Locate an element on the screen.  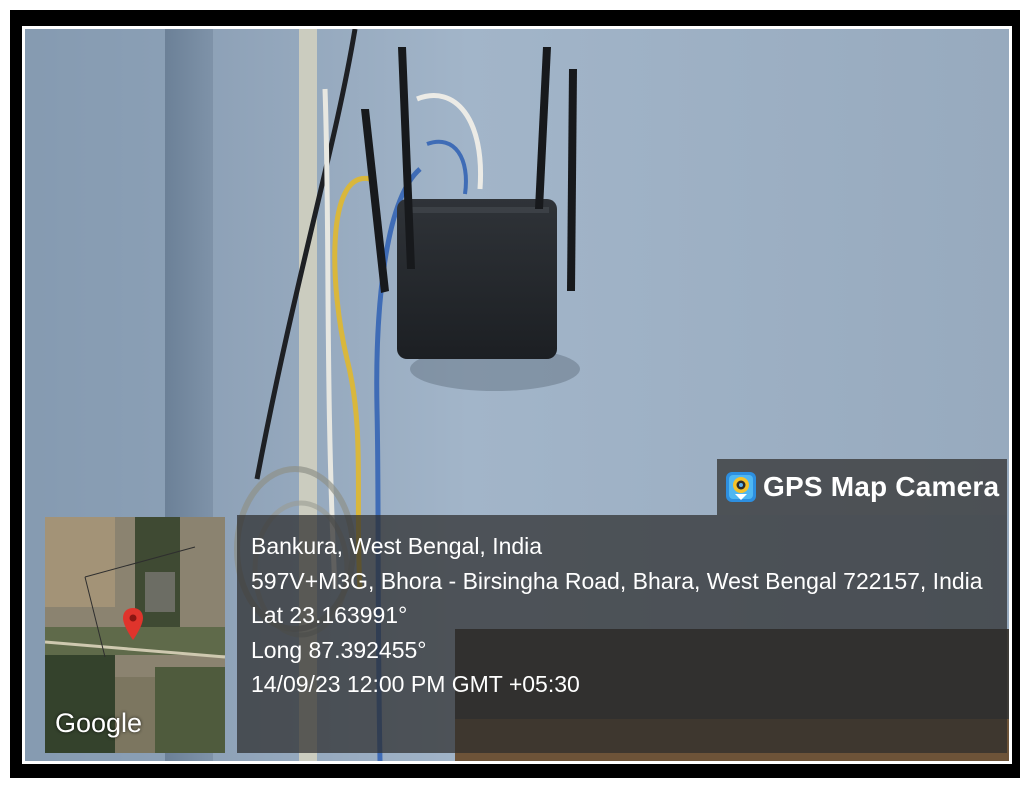
latitude-readout: Lat 23.163991° is located at coordinates (329, 615).